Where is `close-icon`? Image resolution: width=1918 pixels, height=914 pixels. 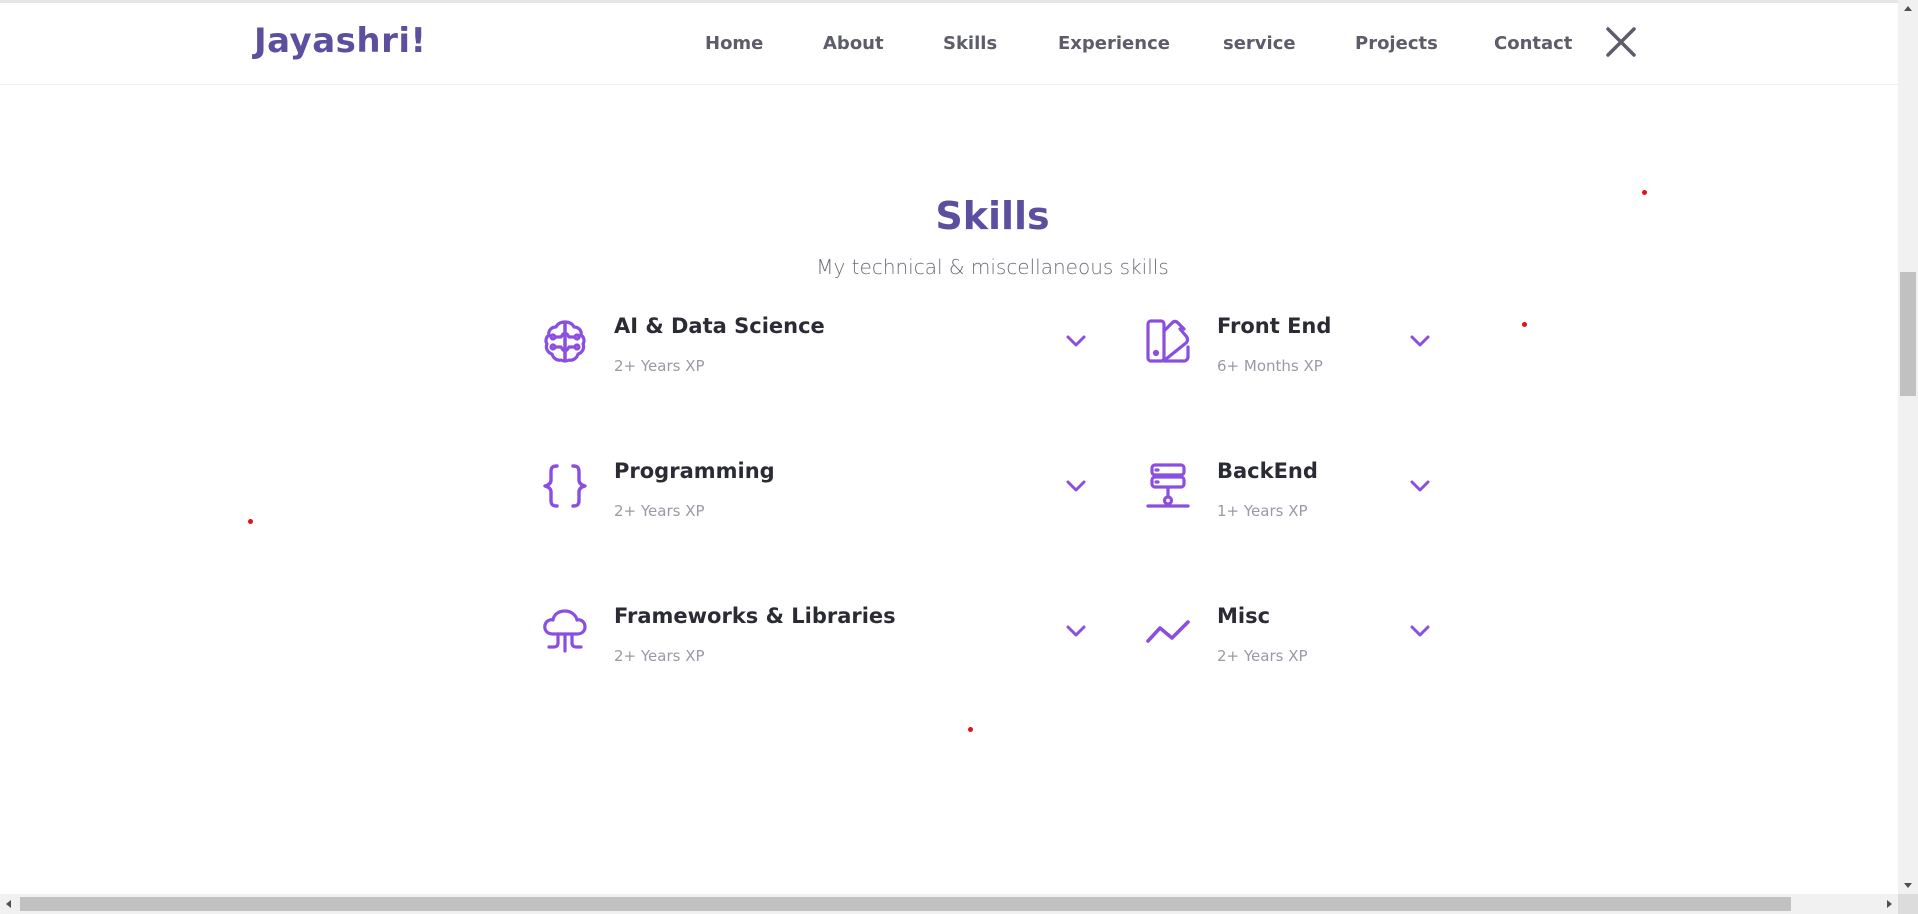
close-icon is located at coordinates (1621, 42).